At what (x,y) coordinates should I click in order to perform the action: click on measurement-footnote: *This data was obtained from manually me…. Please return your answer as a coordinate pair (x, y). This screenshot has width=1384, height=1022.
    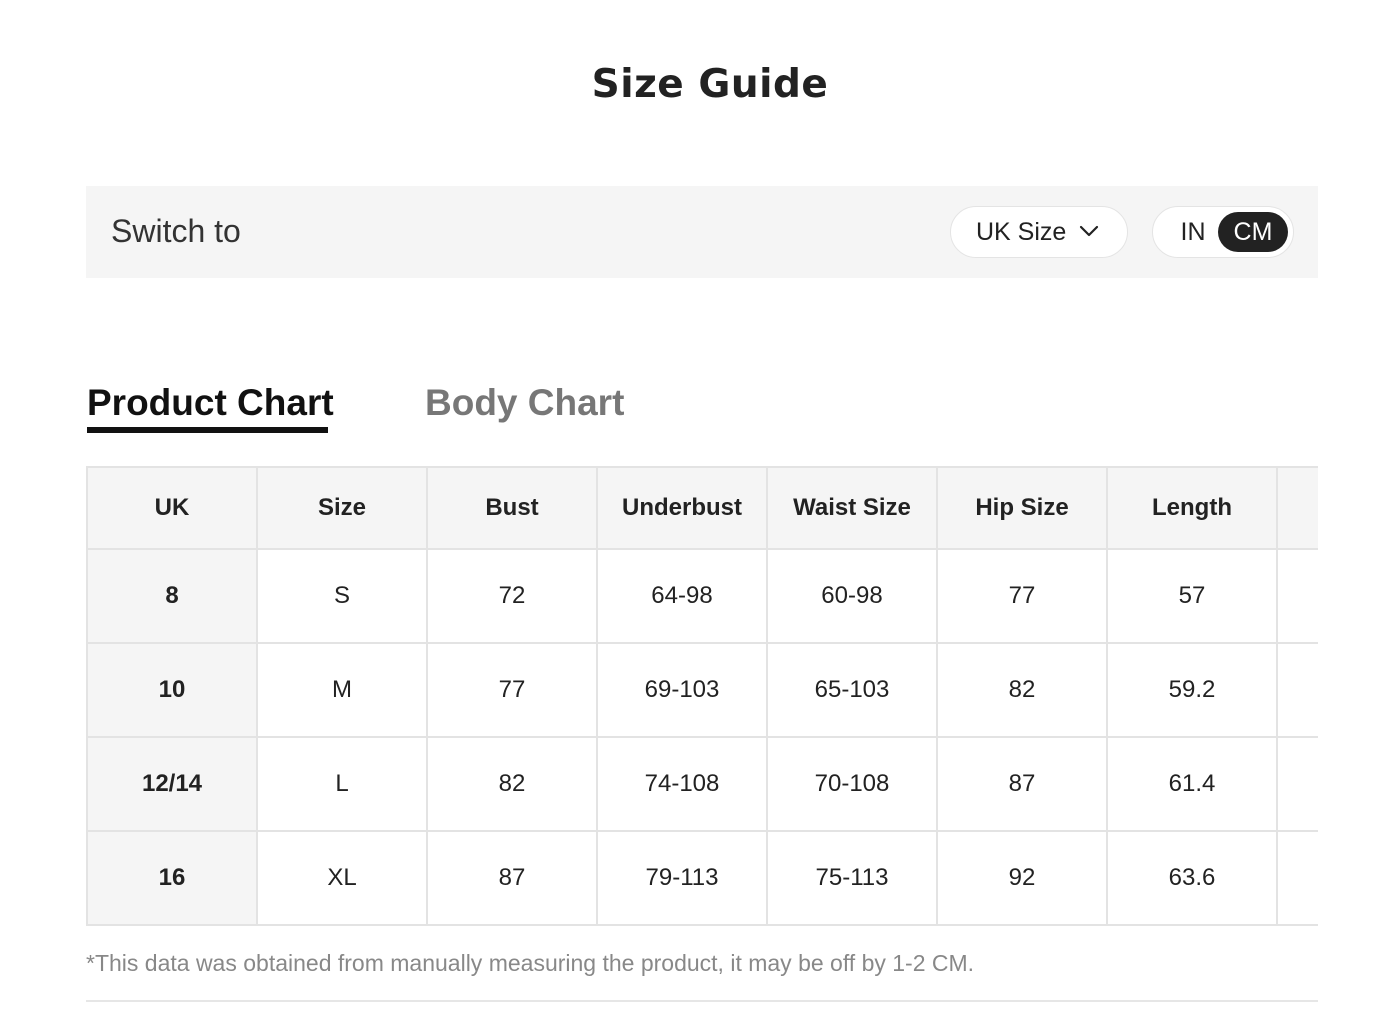
    Looking at the image, I should click on (530, 963).